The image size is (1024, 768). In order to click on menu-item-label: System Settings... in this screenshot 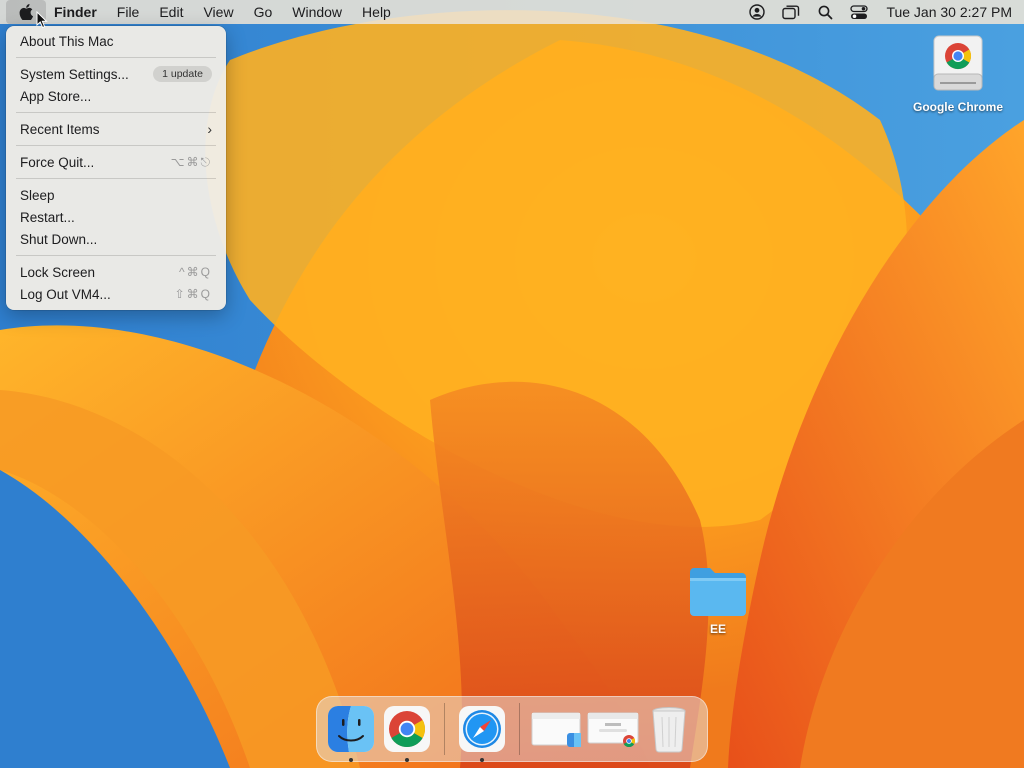, I will do `click(74, 74)`.